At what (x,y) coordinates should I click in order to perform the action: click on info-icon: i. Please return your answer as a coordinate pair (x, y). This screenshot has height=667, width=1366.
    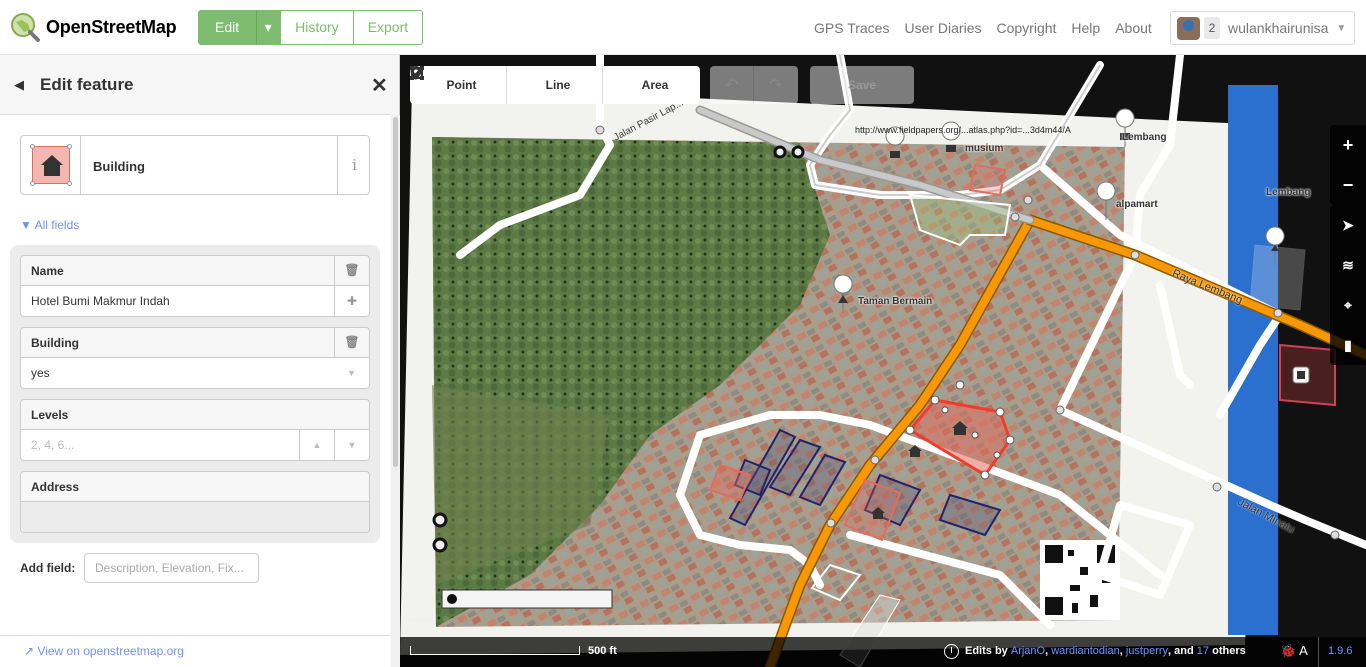
    Looking at the image, I should click on (354, 165).